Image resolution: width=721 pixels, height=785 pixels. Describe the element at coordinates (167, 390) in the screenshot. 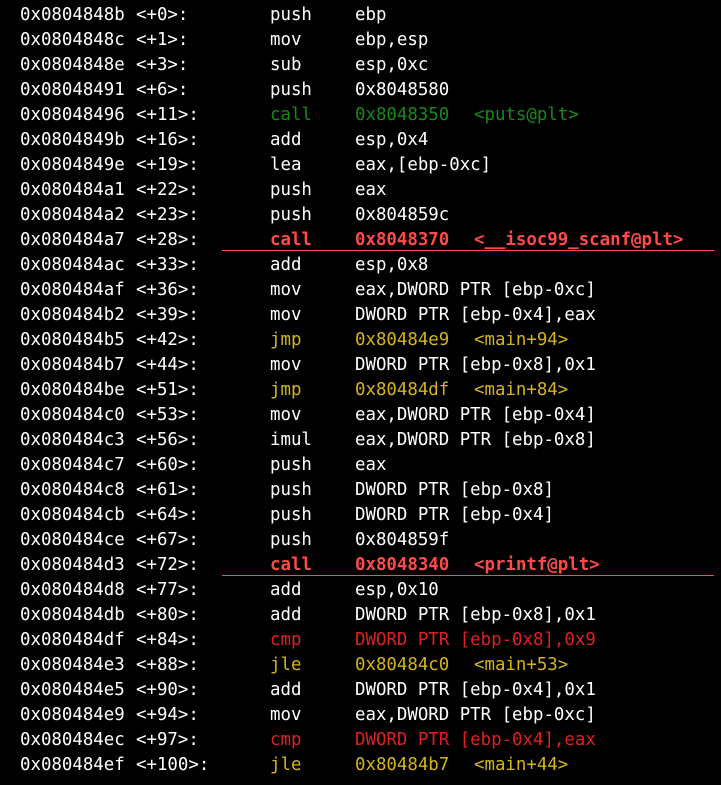

I see `instruction-offset: <+51>:` at that location.